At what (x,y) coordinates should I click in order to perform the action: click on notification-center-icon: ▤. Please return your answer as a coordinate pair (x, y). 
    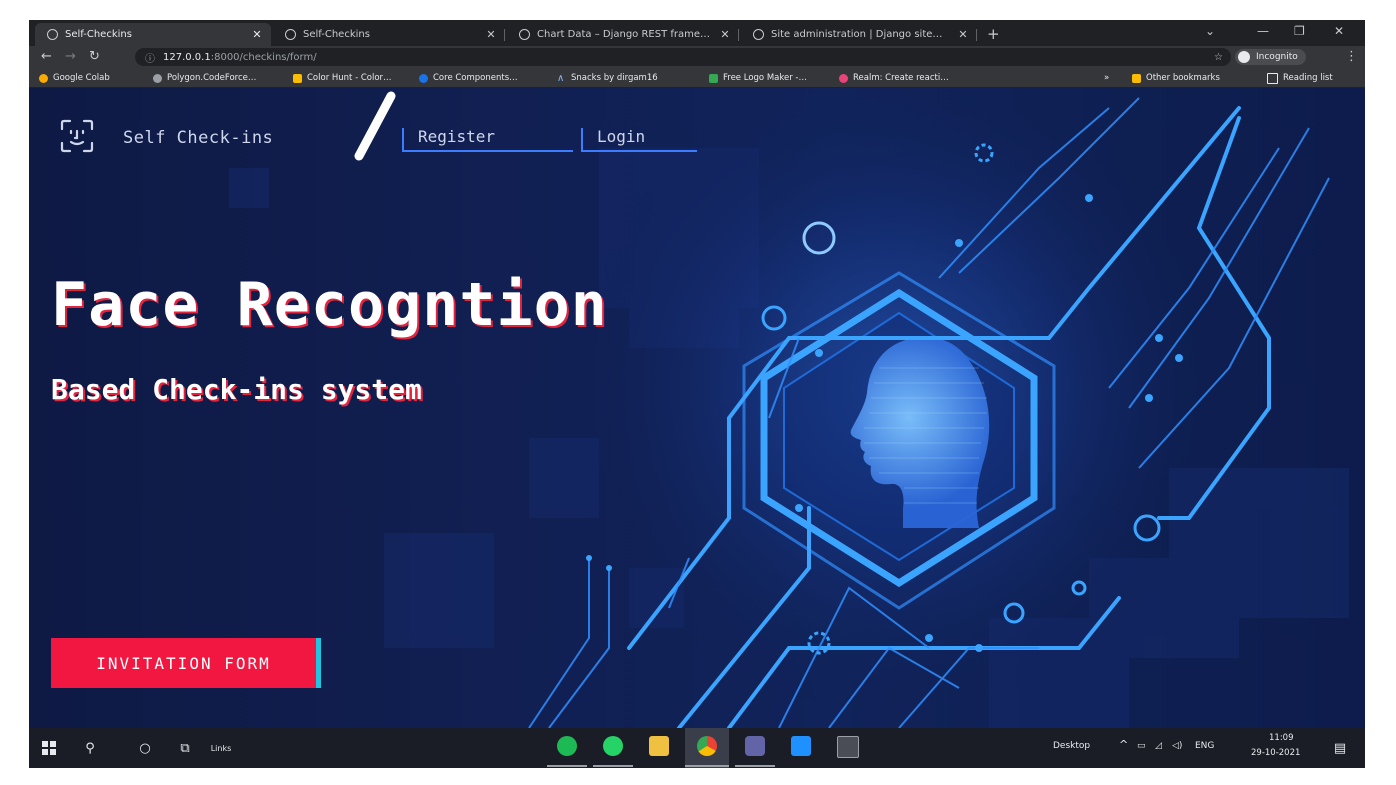
    Looking at the image, I should click on (1340, 748).